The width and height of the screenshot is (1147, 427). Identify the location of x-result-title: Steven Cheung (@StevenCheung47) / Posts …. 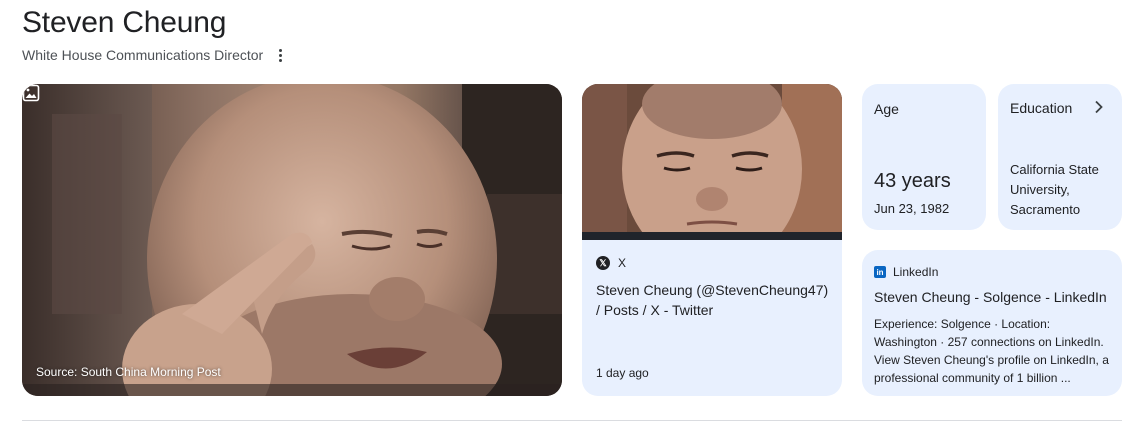
(714, 300).